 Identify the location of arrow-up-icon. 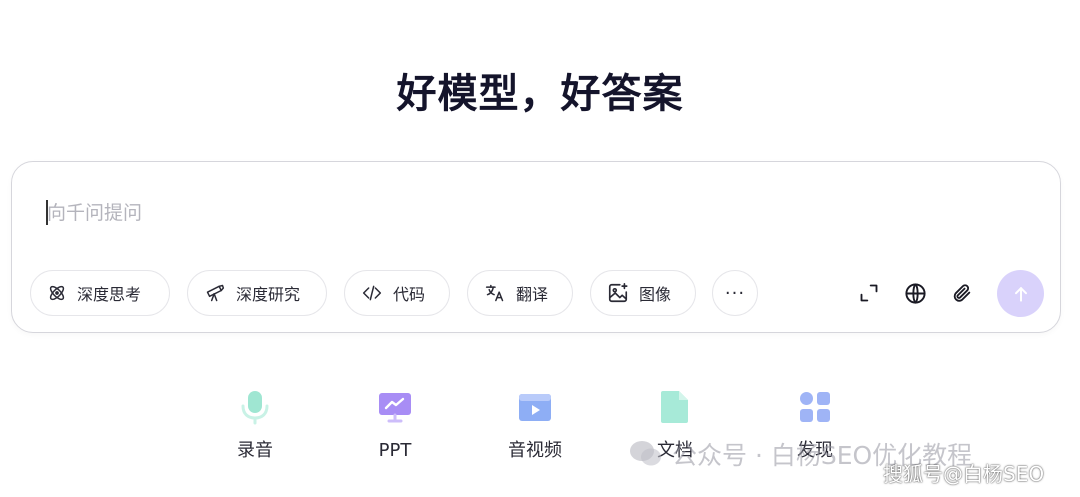
(1020, 294).